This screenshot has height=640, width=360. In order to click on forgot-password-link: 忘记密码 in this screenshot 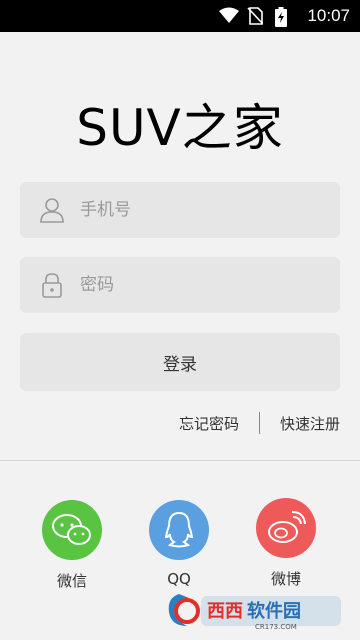, I will do `click(209, 423)`.